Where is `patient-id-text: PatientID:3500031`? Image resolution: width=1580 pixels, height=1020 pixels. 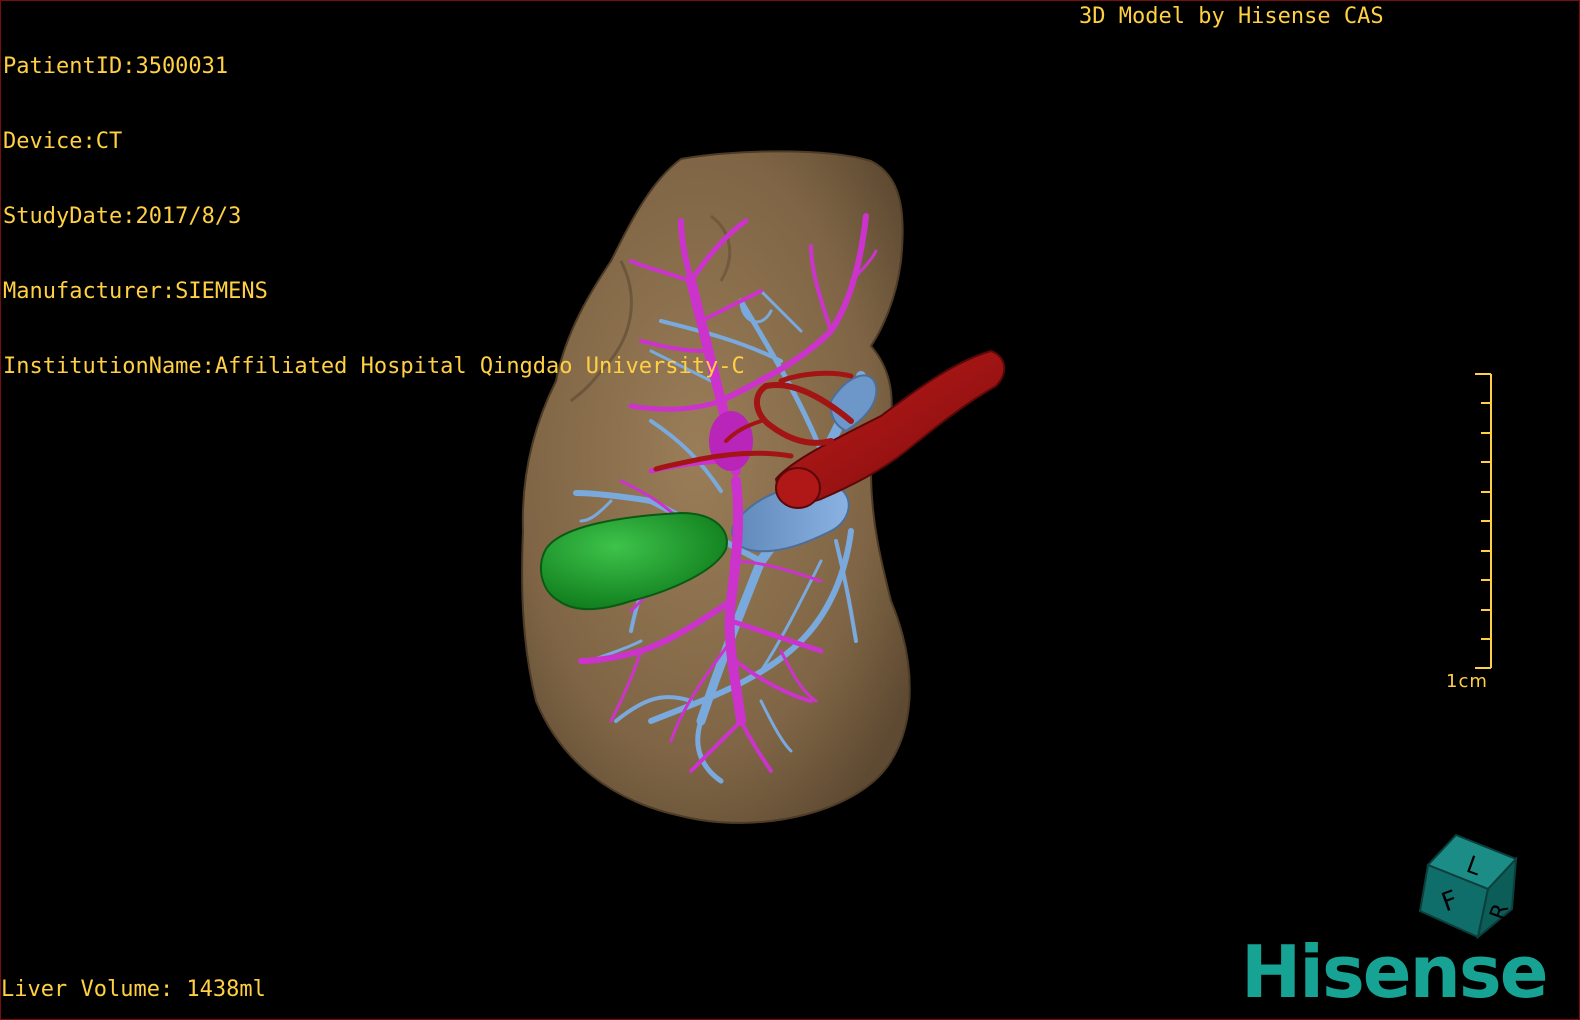
patient-id-text: PatientID:3500031 is located at coordinates (116, 66).